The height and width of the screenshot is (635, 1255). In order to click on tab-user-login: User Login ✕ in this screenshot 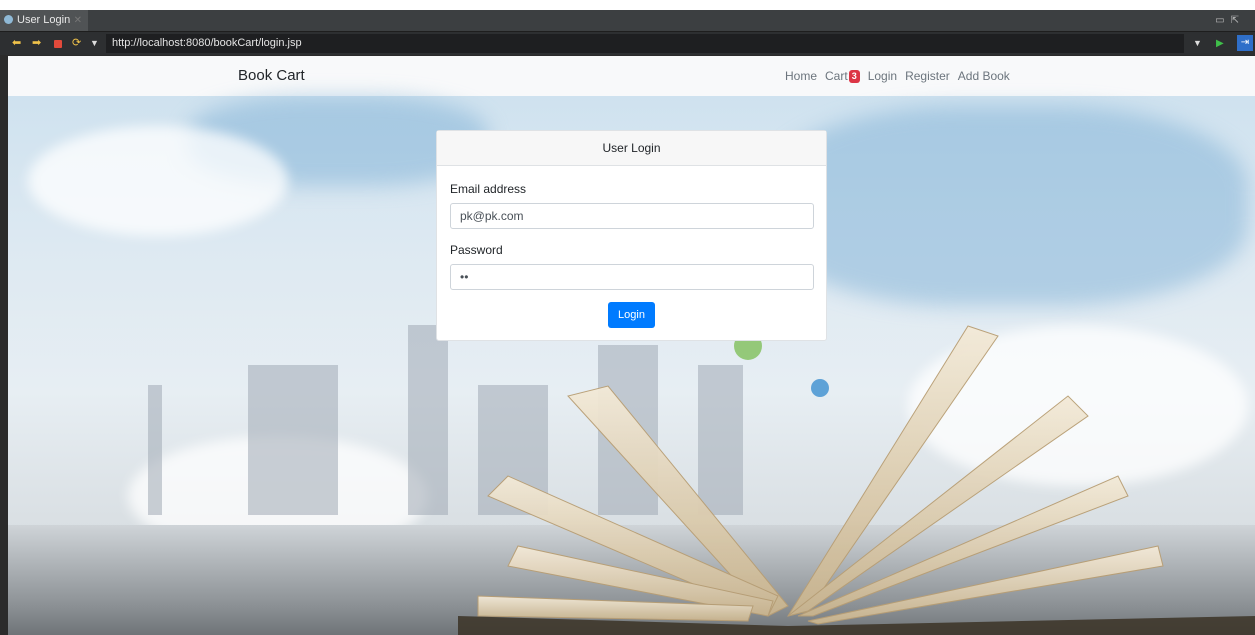, I will do `click(44, 20)`.